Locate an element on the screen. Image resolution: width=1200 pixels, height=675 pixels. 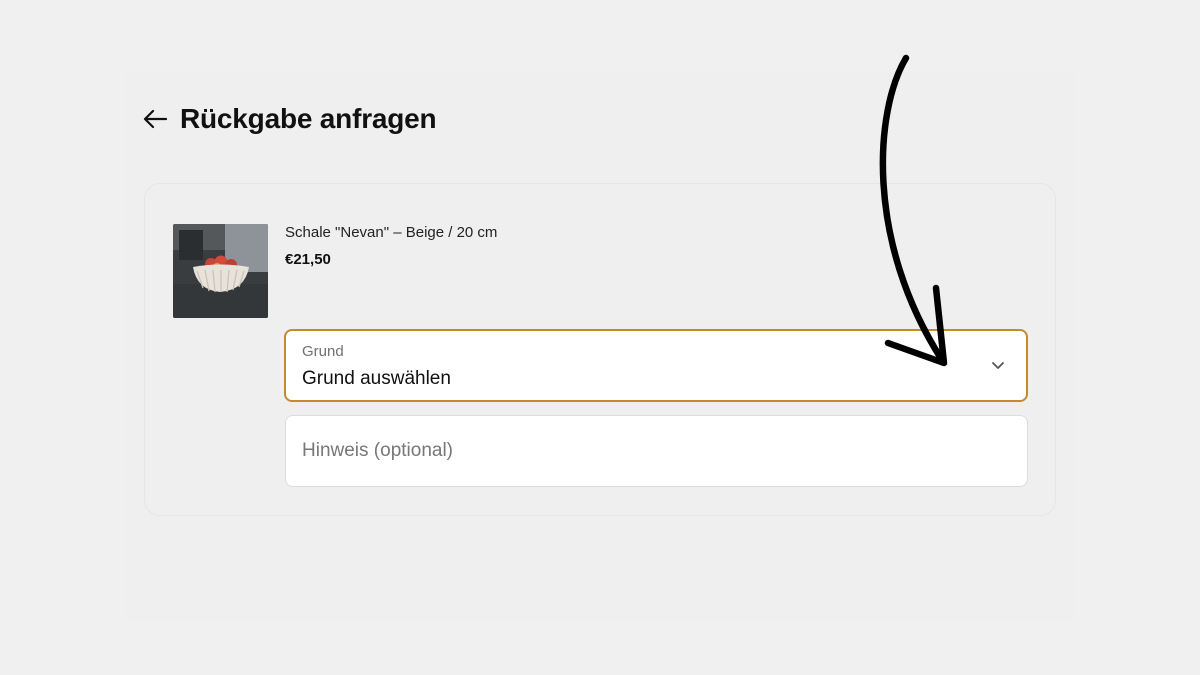
arrow-left-icon is located at coordinates (155, 119).